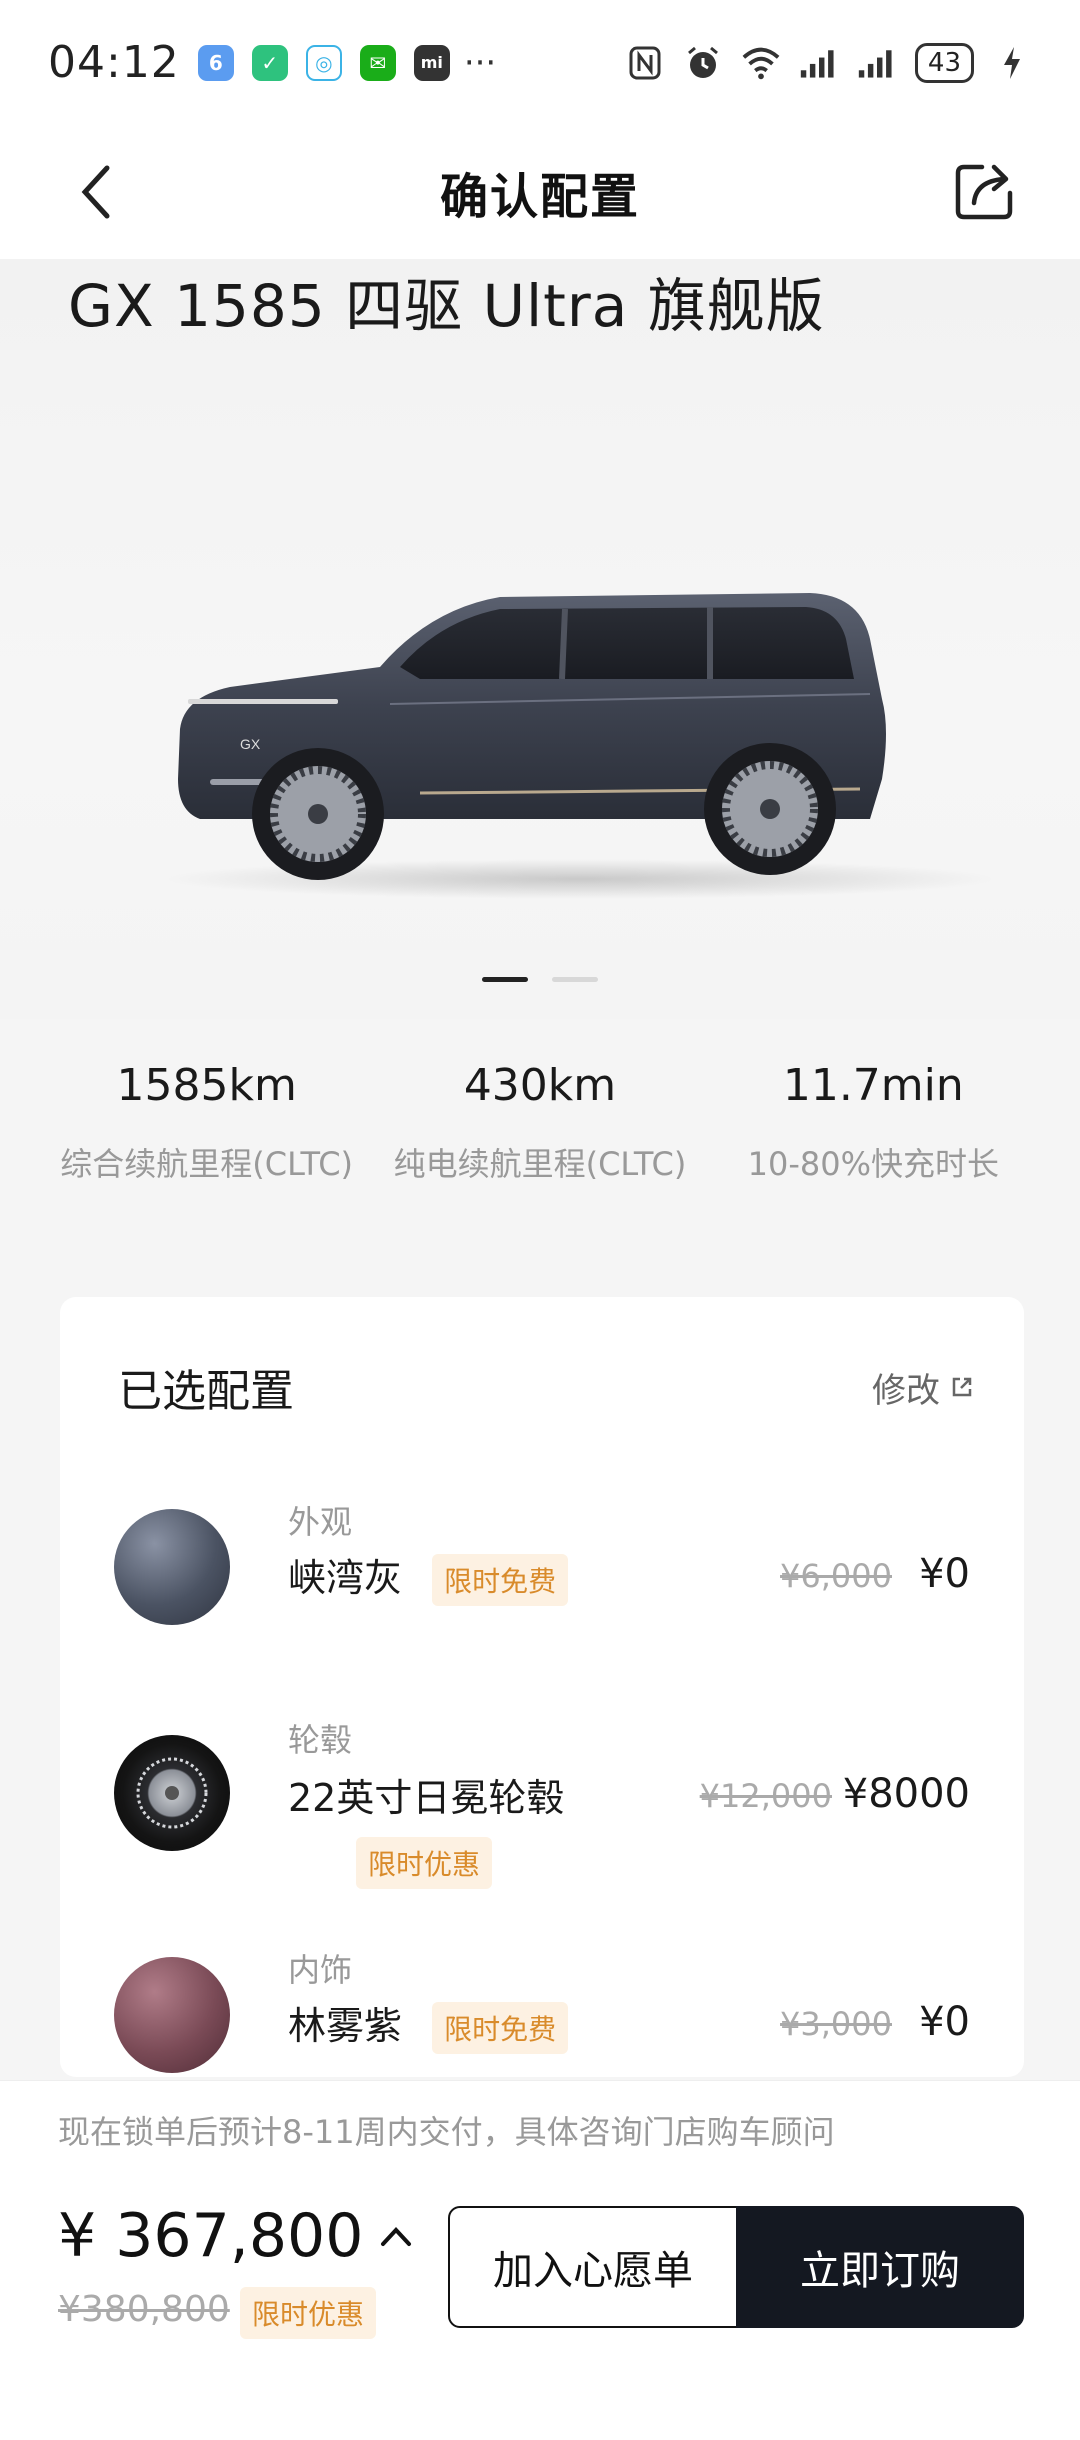  I want to click on spec-label: 10-80%快充时长, so click(873, 1164).